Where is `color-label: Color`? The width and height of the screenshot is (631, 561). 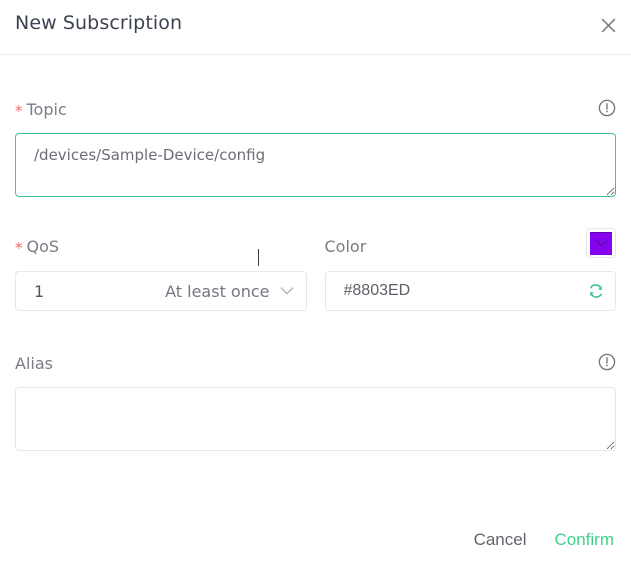 color-label: Color is located at coordinates (470, 243).